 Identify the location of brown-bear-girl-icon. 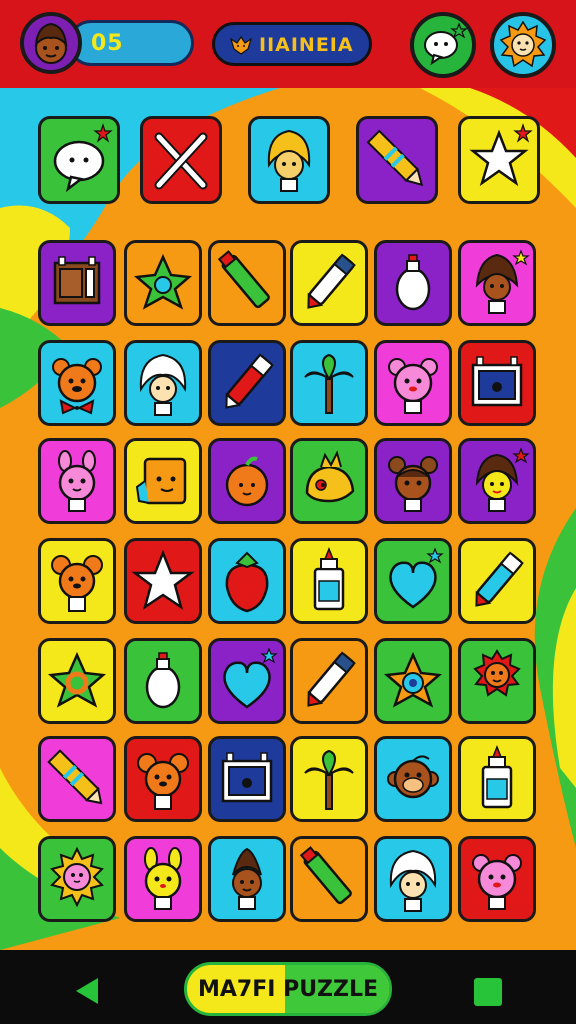
(413, 484).